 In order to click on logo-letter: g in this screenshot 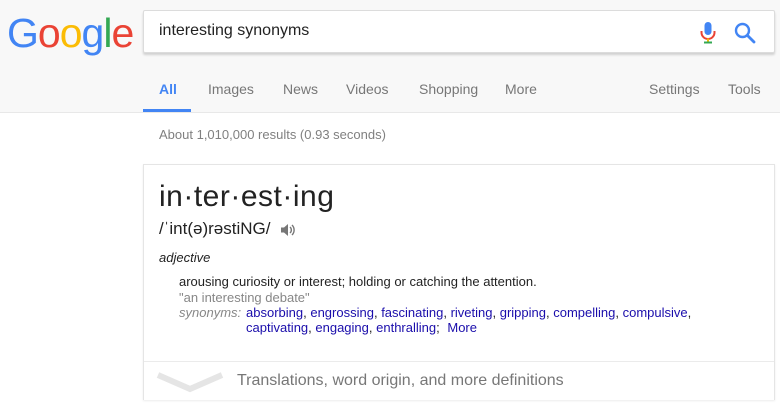, I will do `click(93, 33)`.